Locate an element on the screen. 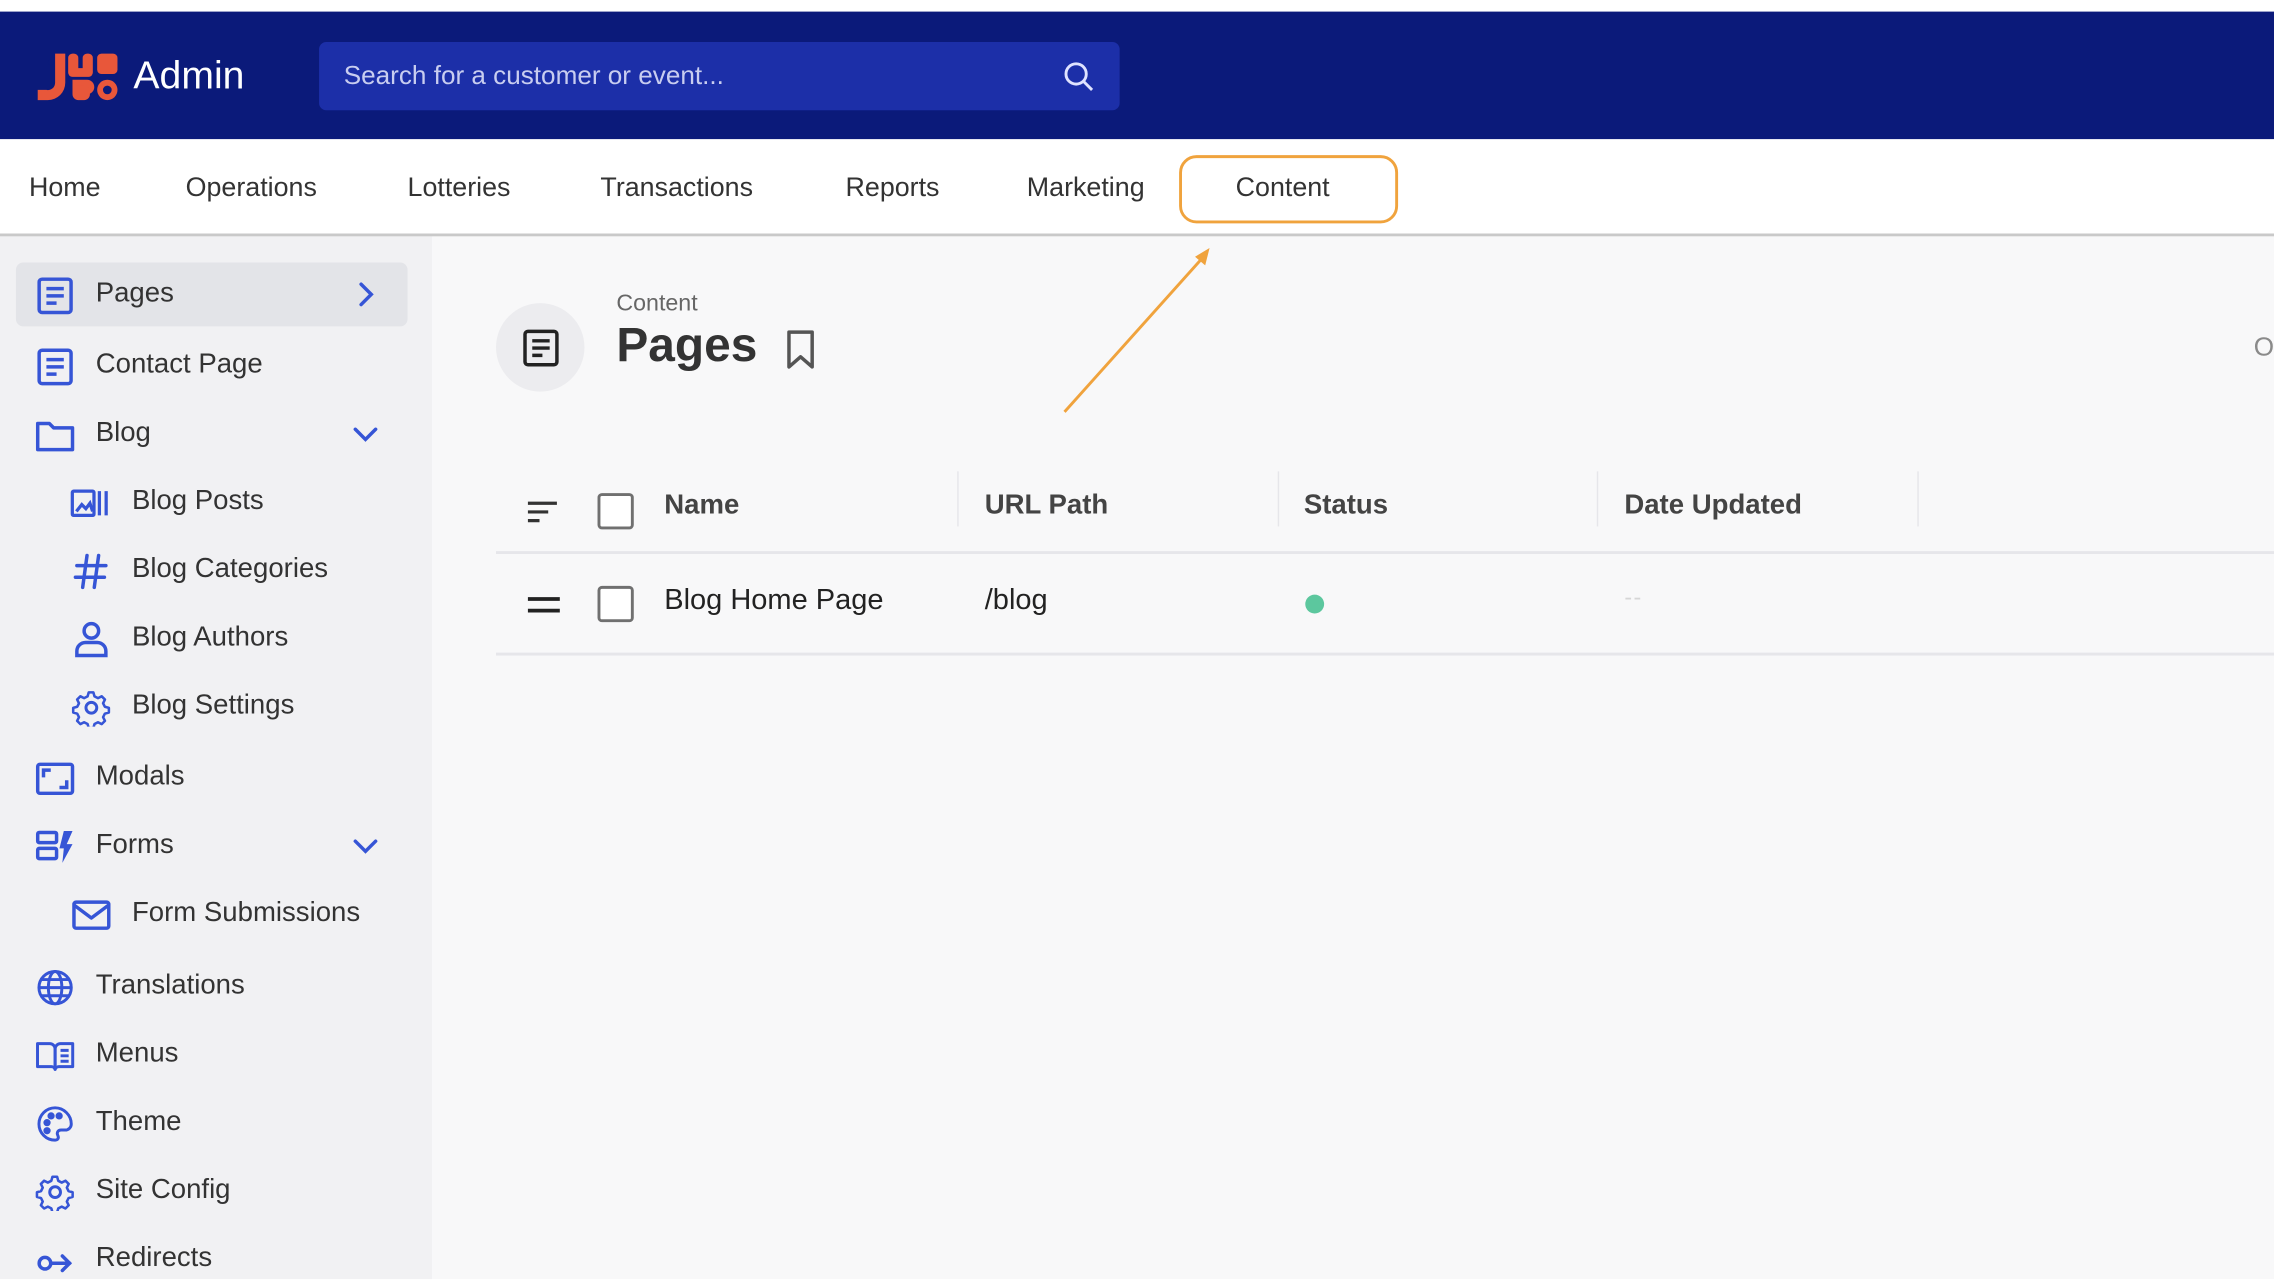 The width and height of the screenshot is (2274, 1280). select-all-checkbox is located at coordinates (615, 511).